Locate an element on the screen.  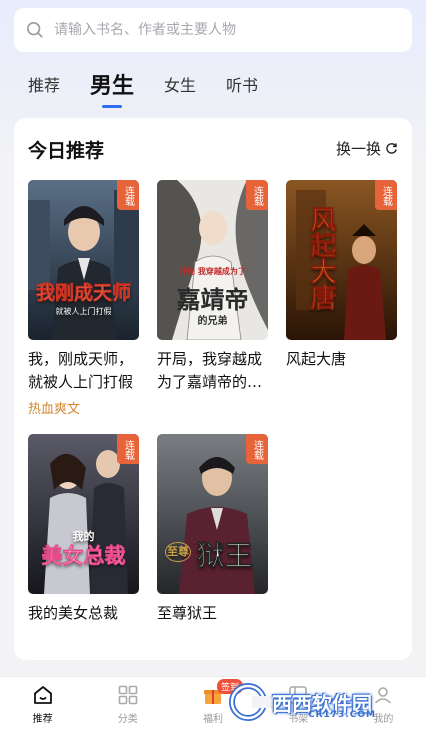
cover-subtitle-2: 的兄弟 is located at coordinates (212, 321).